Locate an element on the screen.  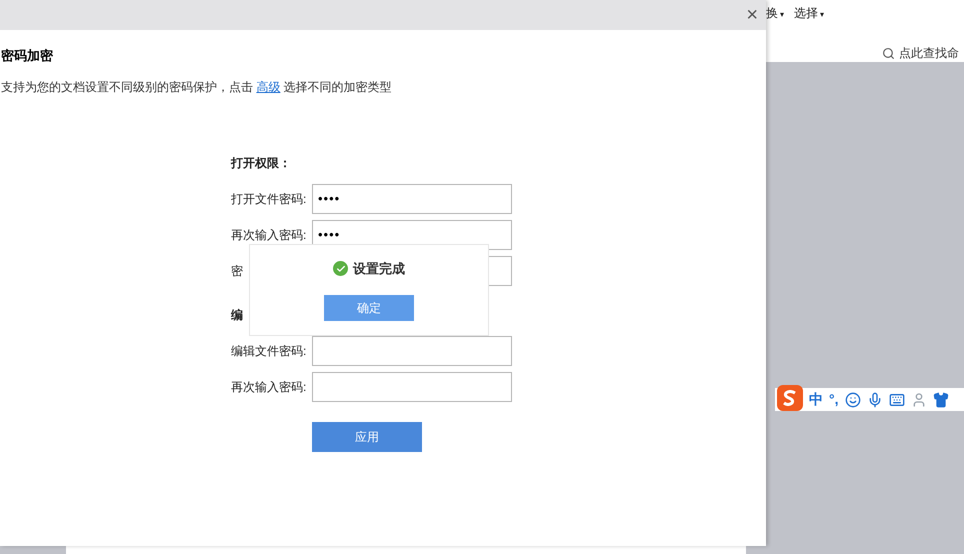
field-label: 打开文件密码: is located at coordinates (269, 199).